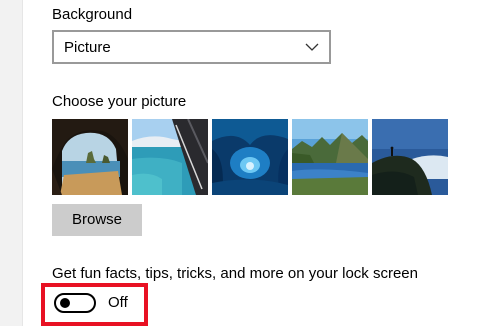 The width and height of the screenshot is (480, 326). What do you see at coordinates (65, 303) in the screenshot?
I see `toggle-knob` at bounding box center [65, 303].